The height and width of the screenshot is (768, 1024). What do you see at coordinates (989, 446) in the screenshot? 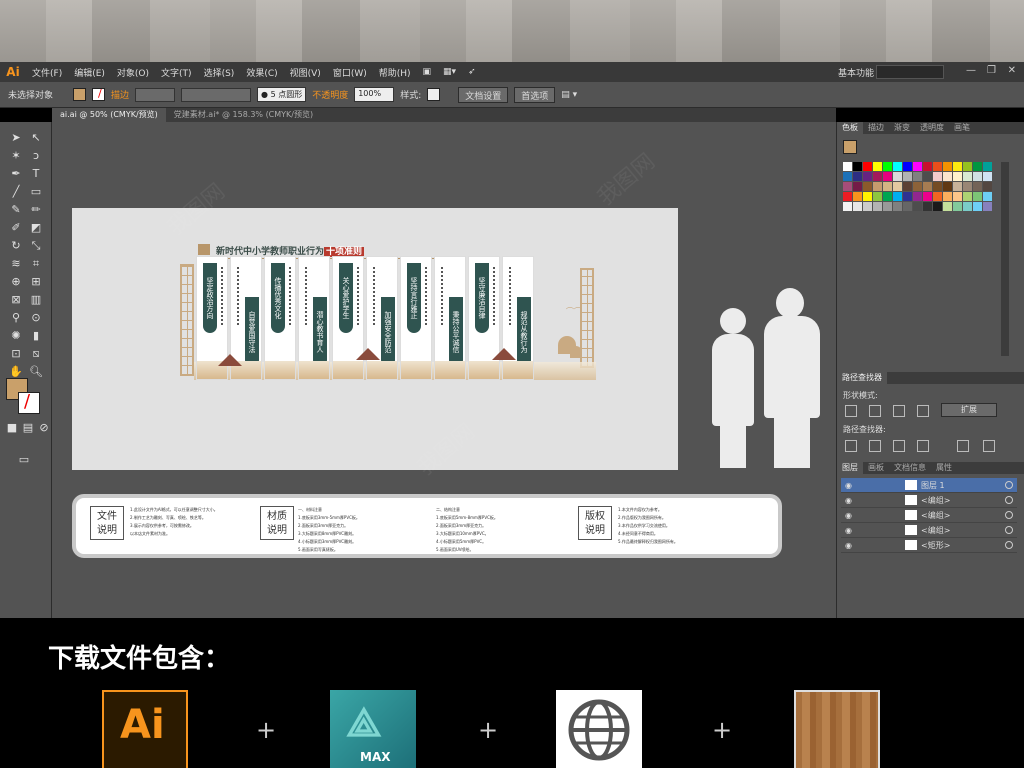
I see `minus-back-icon` at bounding box center [989, 446].